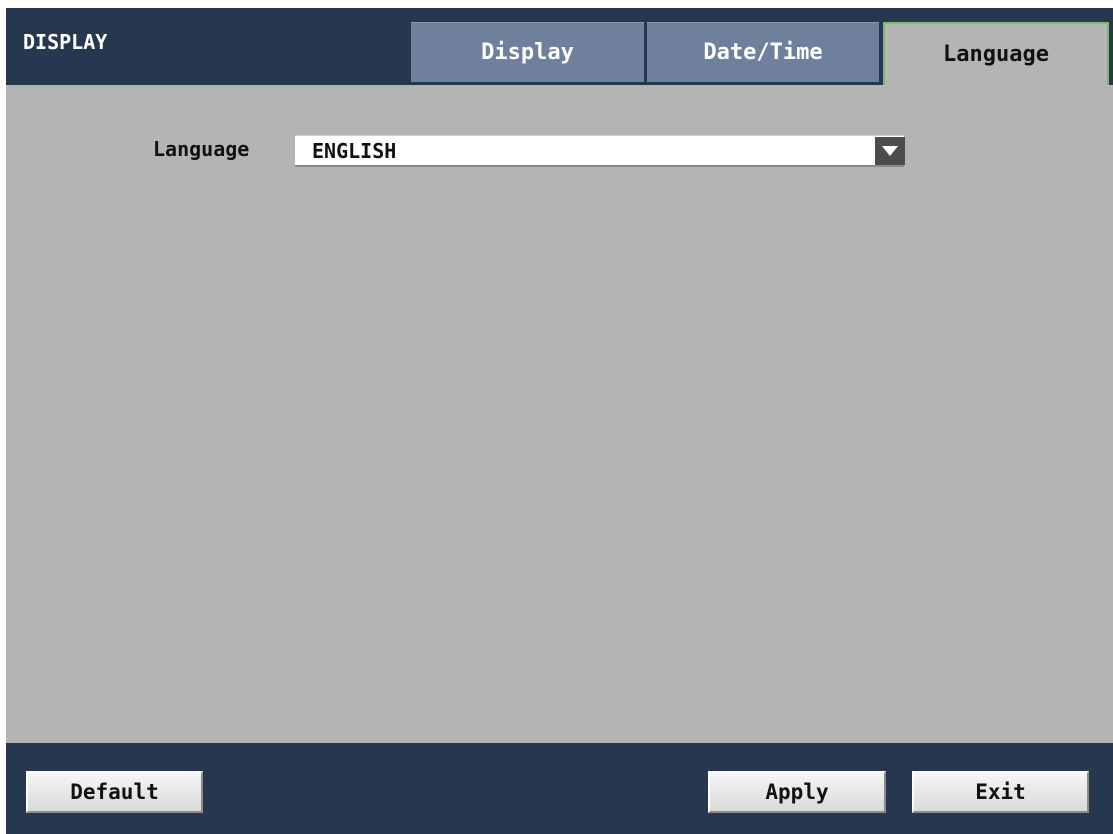 This screenshot has width=1113, height=834. Describe the element at coordinates (201, 149) in the screenshot. I see `language-label: Language` at that location.